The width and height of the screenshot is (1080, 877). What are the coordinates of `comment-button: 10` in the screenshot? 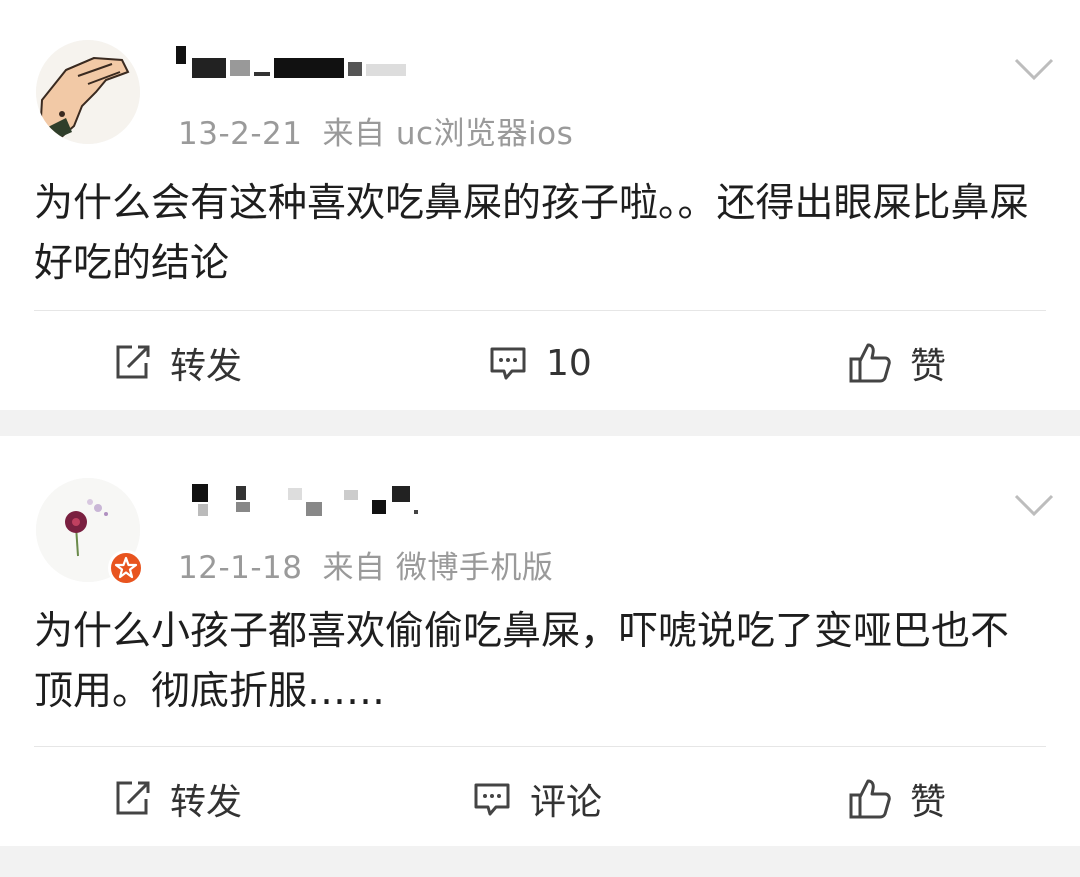 It's located at (540, 363).